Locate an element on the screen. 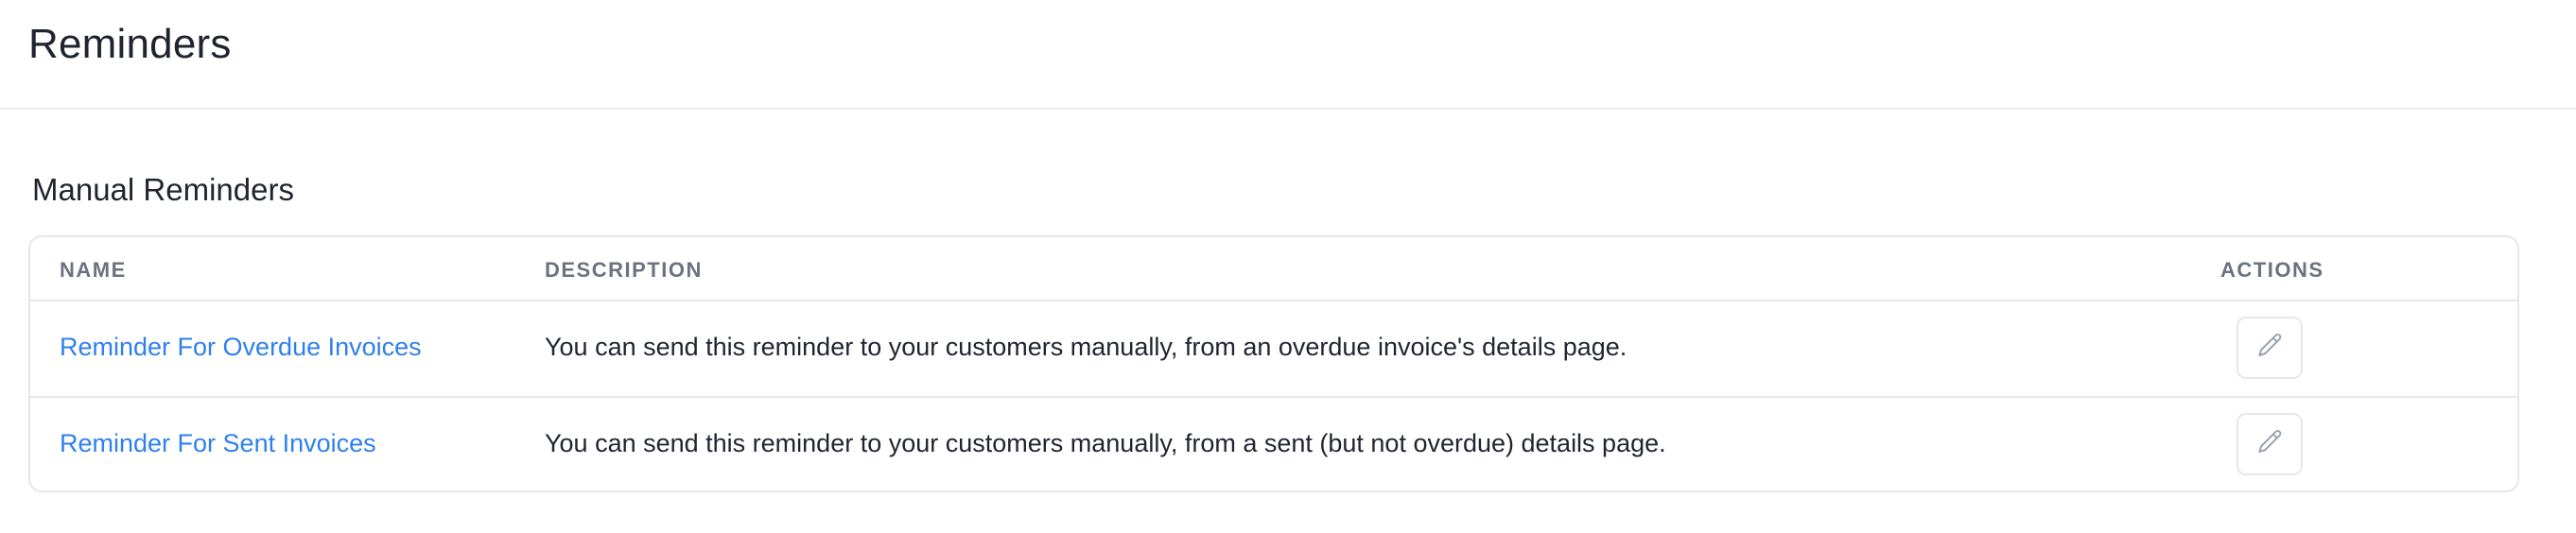 This screenshot has height=533, width=2576. column-header-name: NAME is located at coordinates (93, 270).